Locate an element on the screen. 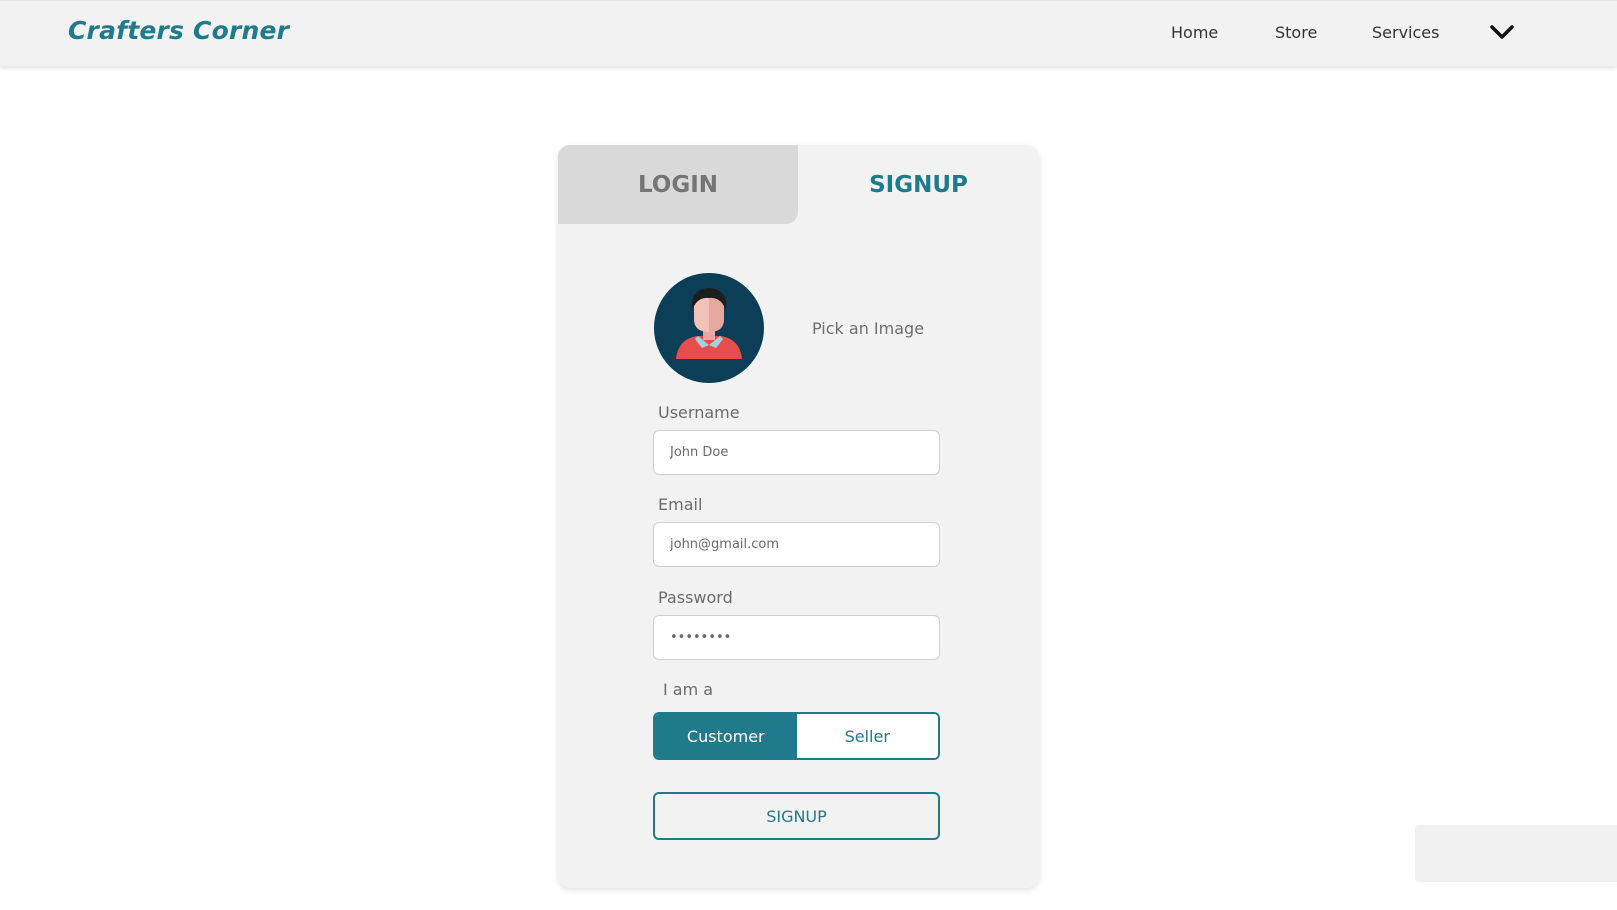 This screenshot has width=1617, height=910. role-label: I am a is located at coordinates (688, 689).